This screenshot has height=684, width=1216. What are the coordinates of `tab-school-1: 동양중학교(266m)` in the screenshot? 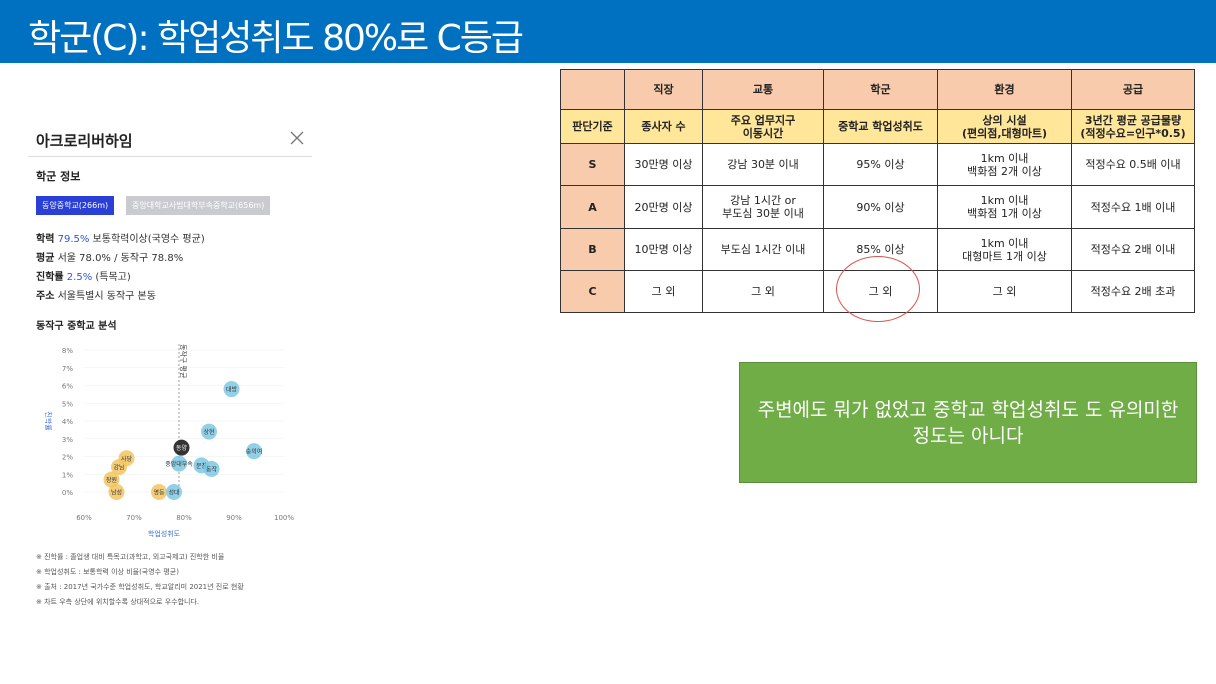 It's located at (75, 205).